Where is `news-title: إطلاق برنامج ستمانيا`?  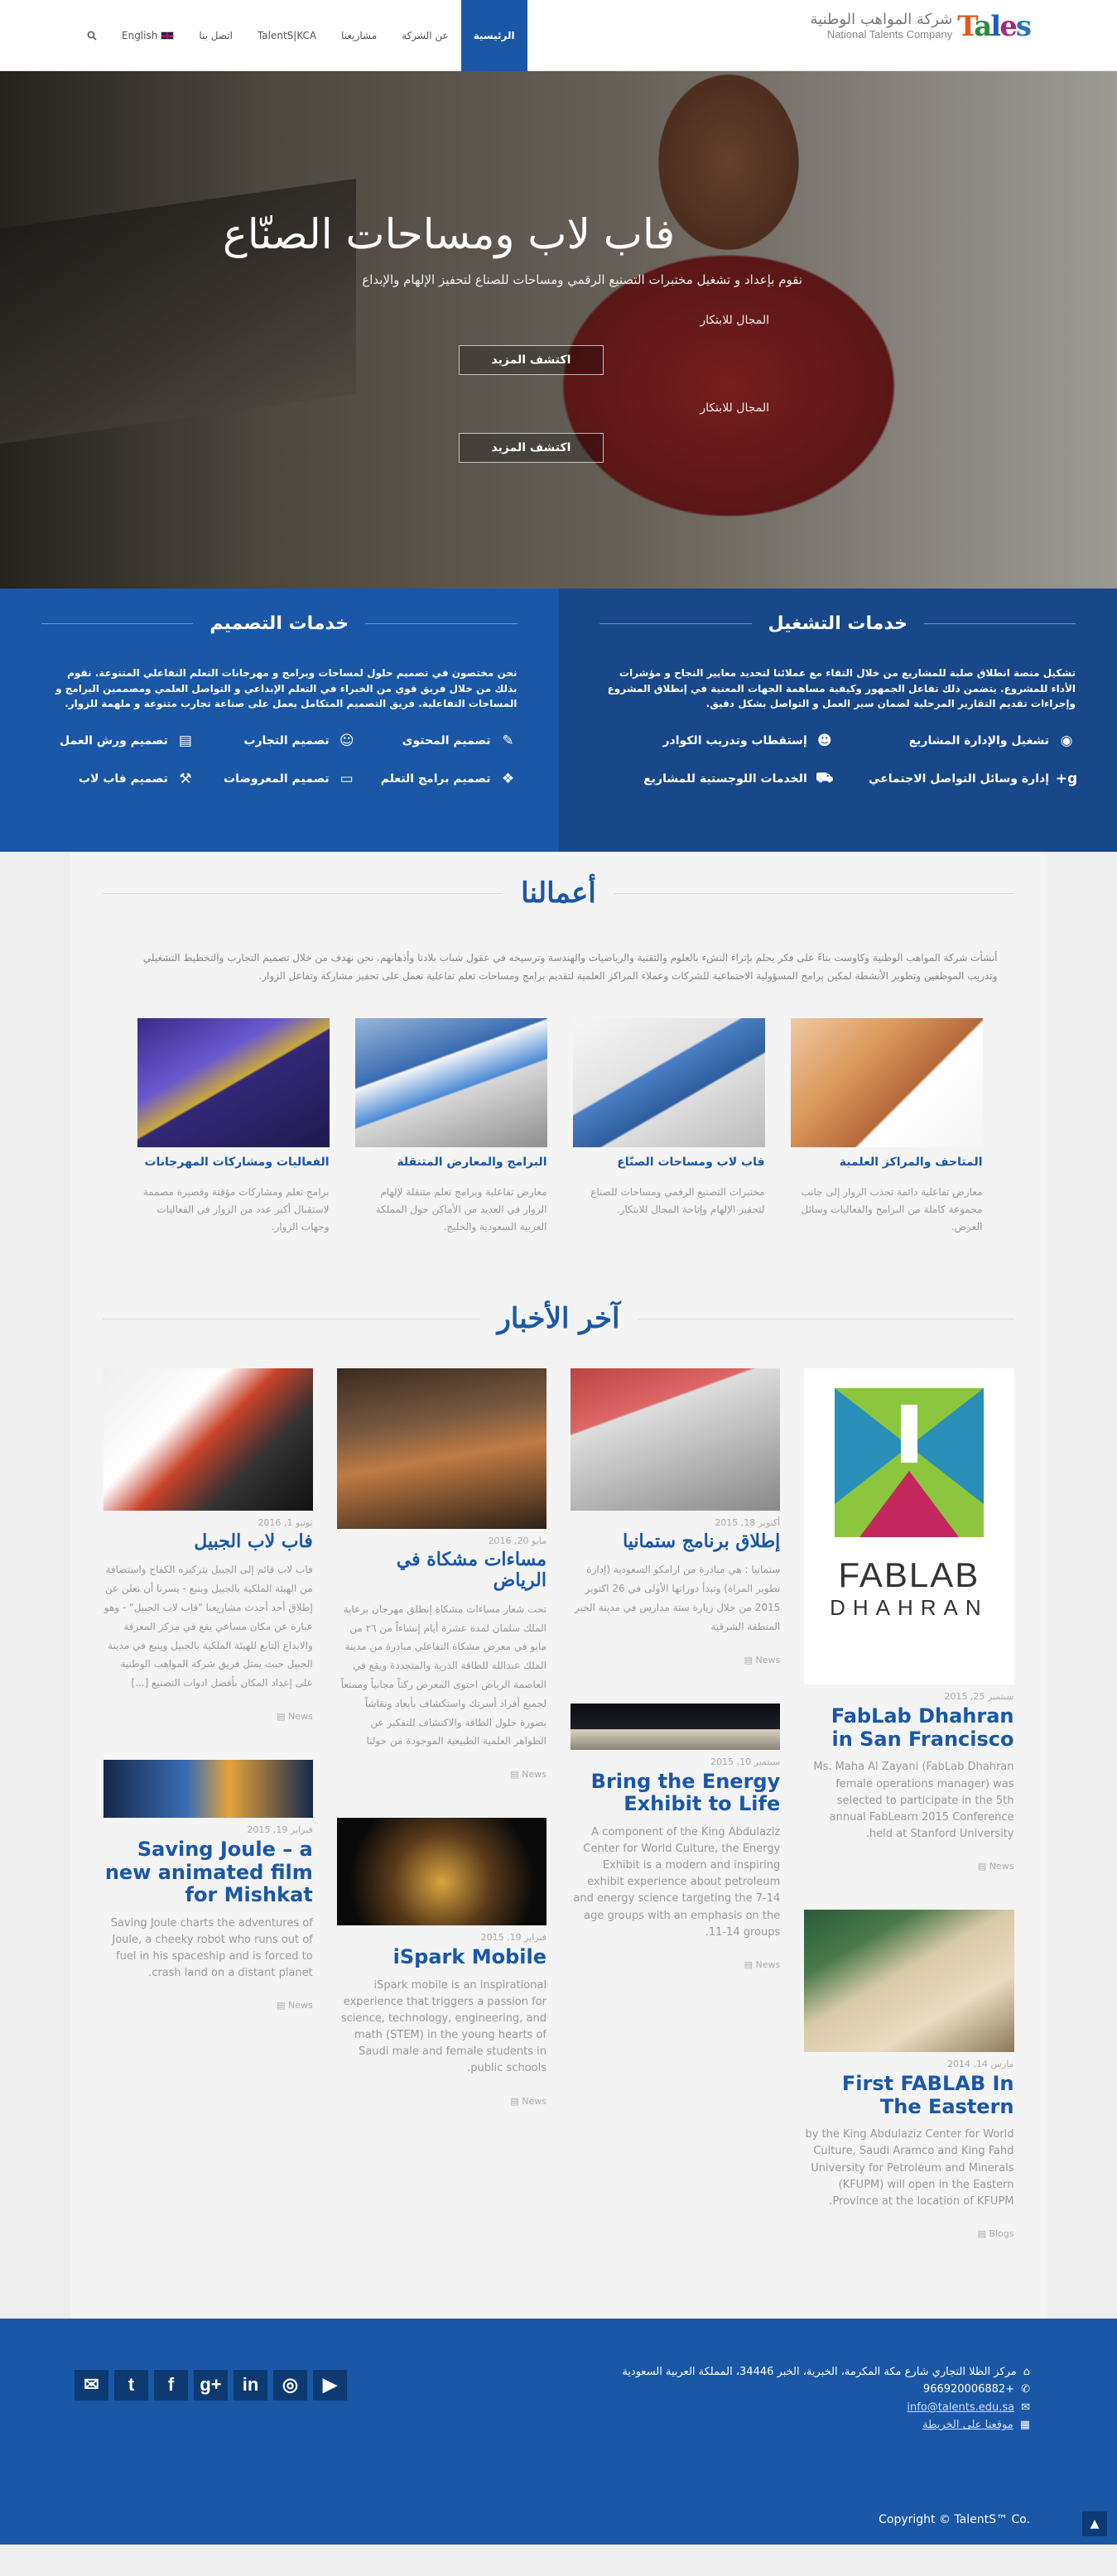
news-title: إطلاق برنامج ستمانيا is located at coordinates (675, 1541).